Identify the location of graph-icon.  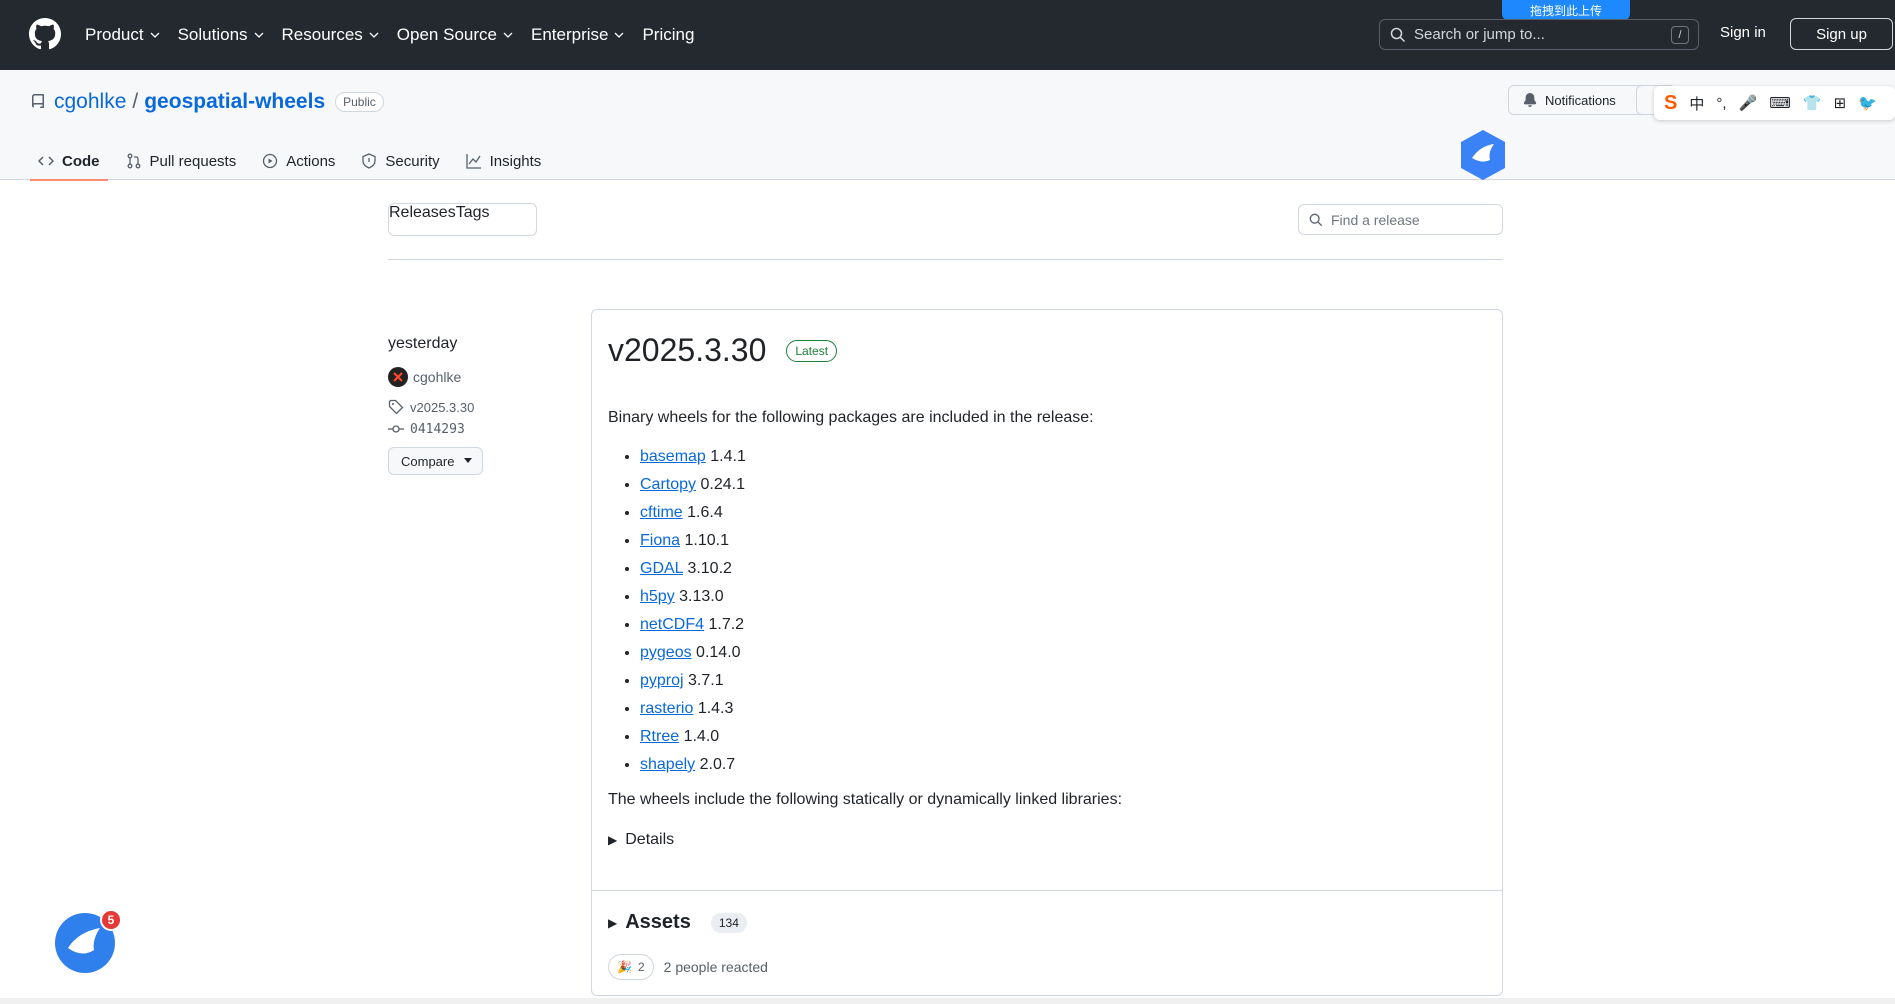
(473, 161).